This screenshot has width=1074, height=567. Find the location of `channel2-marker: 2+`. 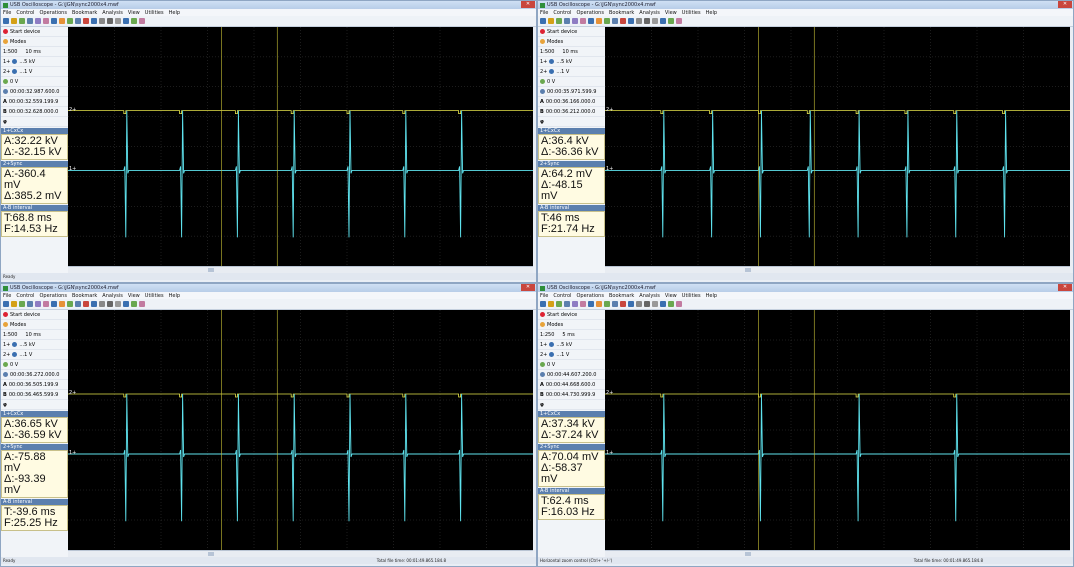

channel2-marker: 2+ is located at coordinates (72, 110).